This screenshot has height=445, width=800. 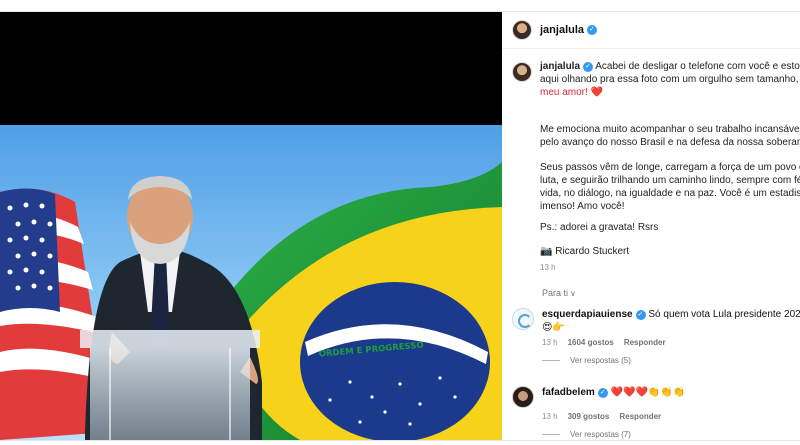 What do you see at coordinates (671, 360) in the screenshot?
I see `view-replies-button: Ver respostas (5)` at bounding box center [671, 360].